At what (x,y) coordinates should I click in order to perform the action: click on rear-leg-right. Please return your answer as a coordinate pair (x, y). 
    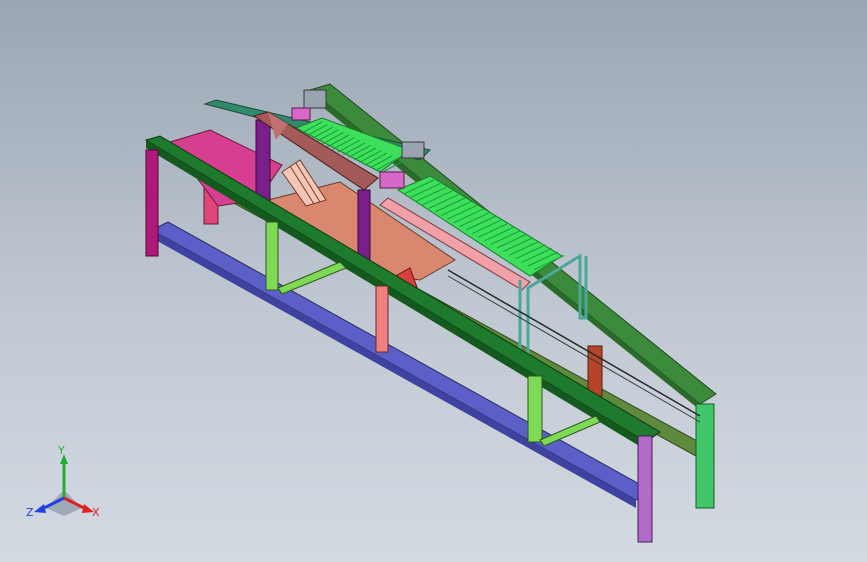
    Looking at the image, I should click on (705, 456).